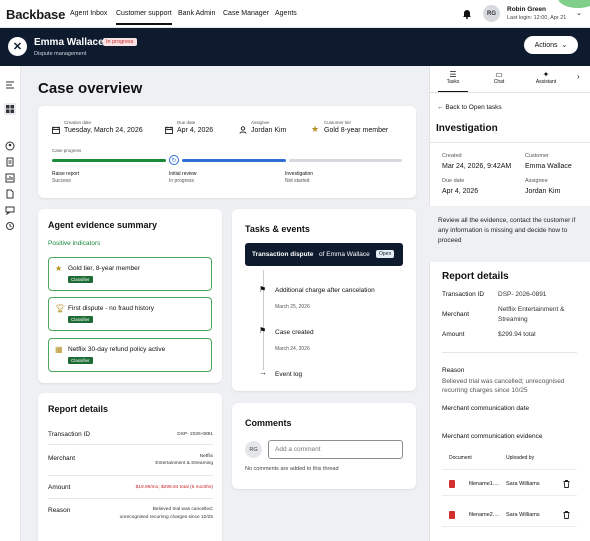 This screenshot has width=590, height=541. Describe the element at coordinates (74, 243) in the screenshot. I see `positive-indicators-label: Positive indicators` at that location.